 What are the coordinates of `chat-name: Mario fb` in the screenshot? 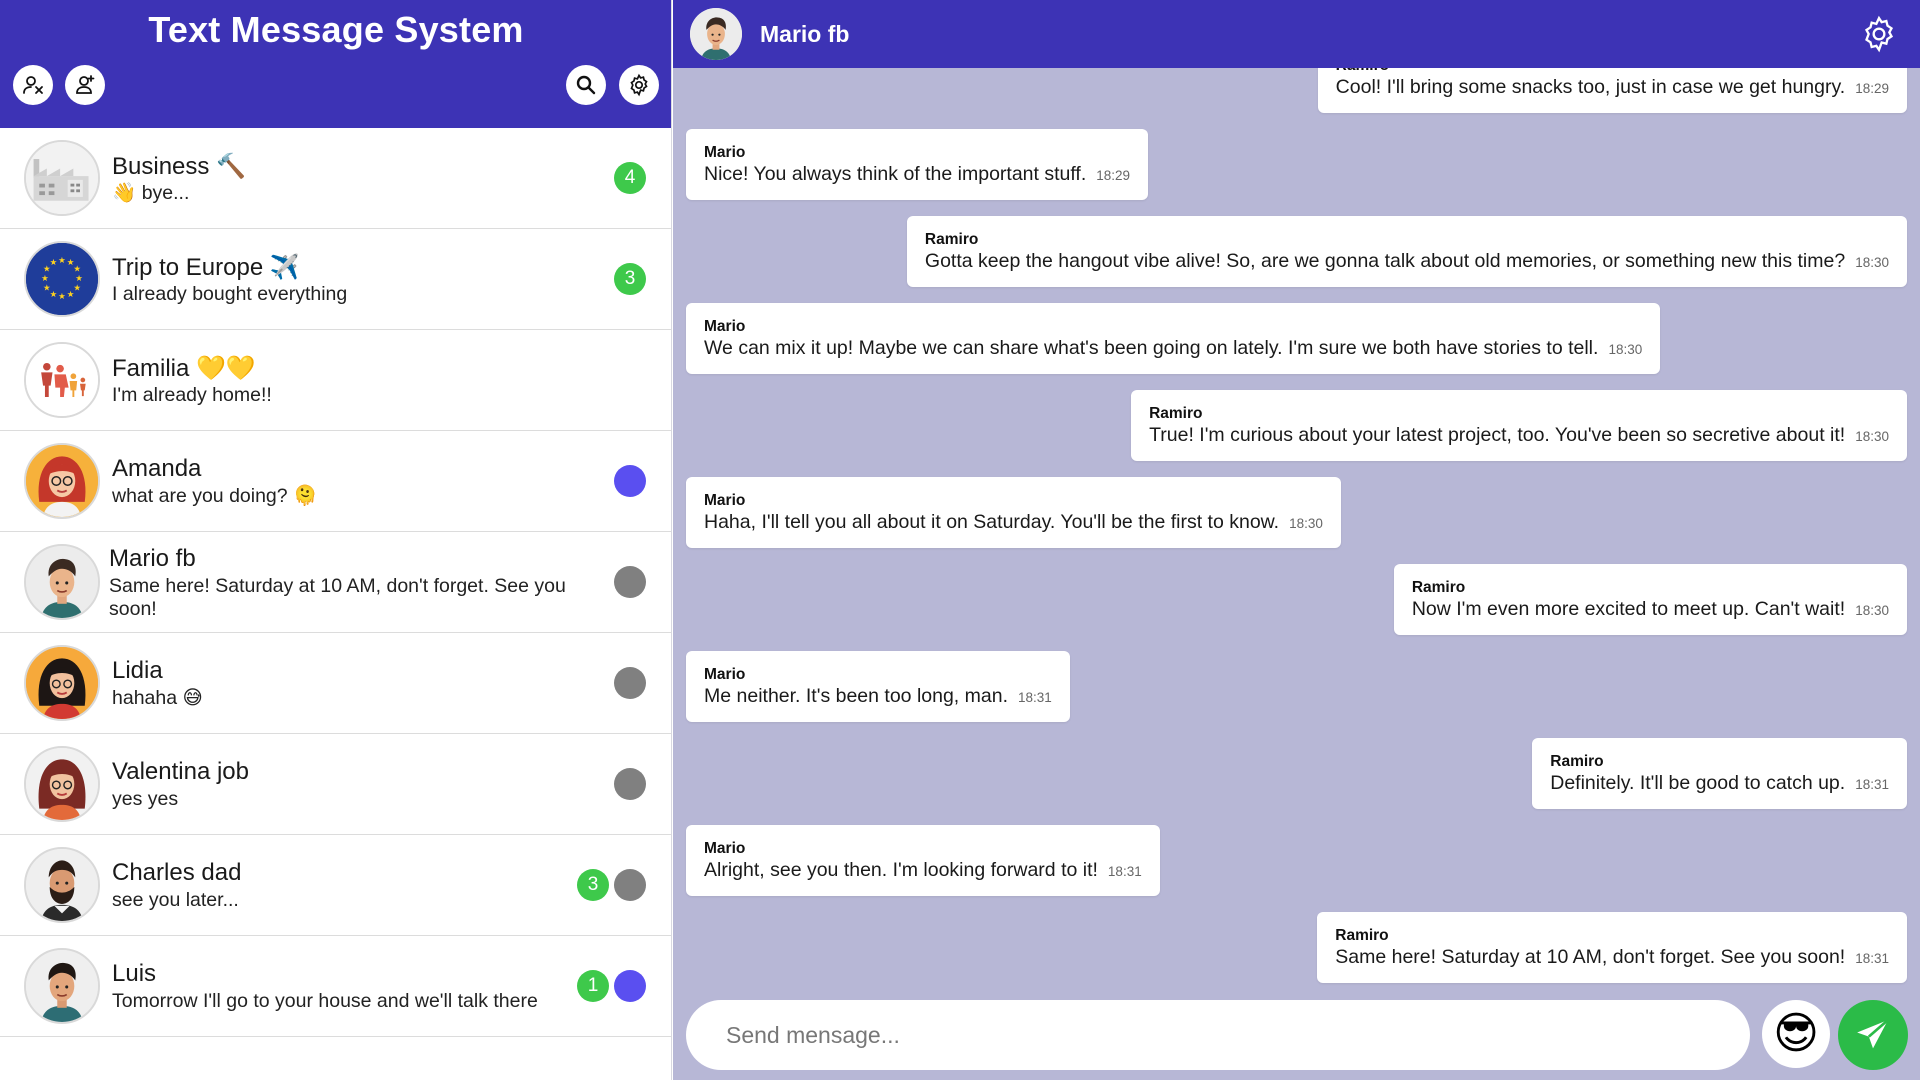 It's located at (152, 558).